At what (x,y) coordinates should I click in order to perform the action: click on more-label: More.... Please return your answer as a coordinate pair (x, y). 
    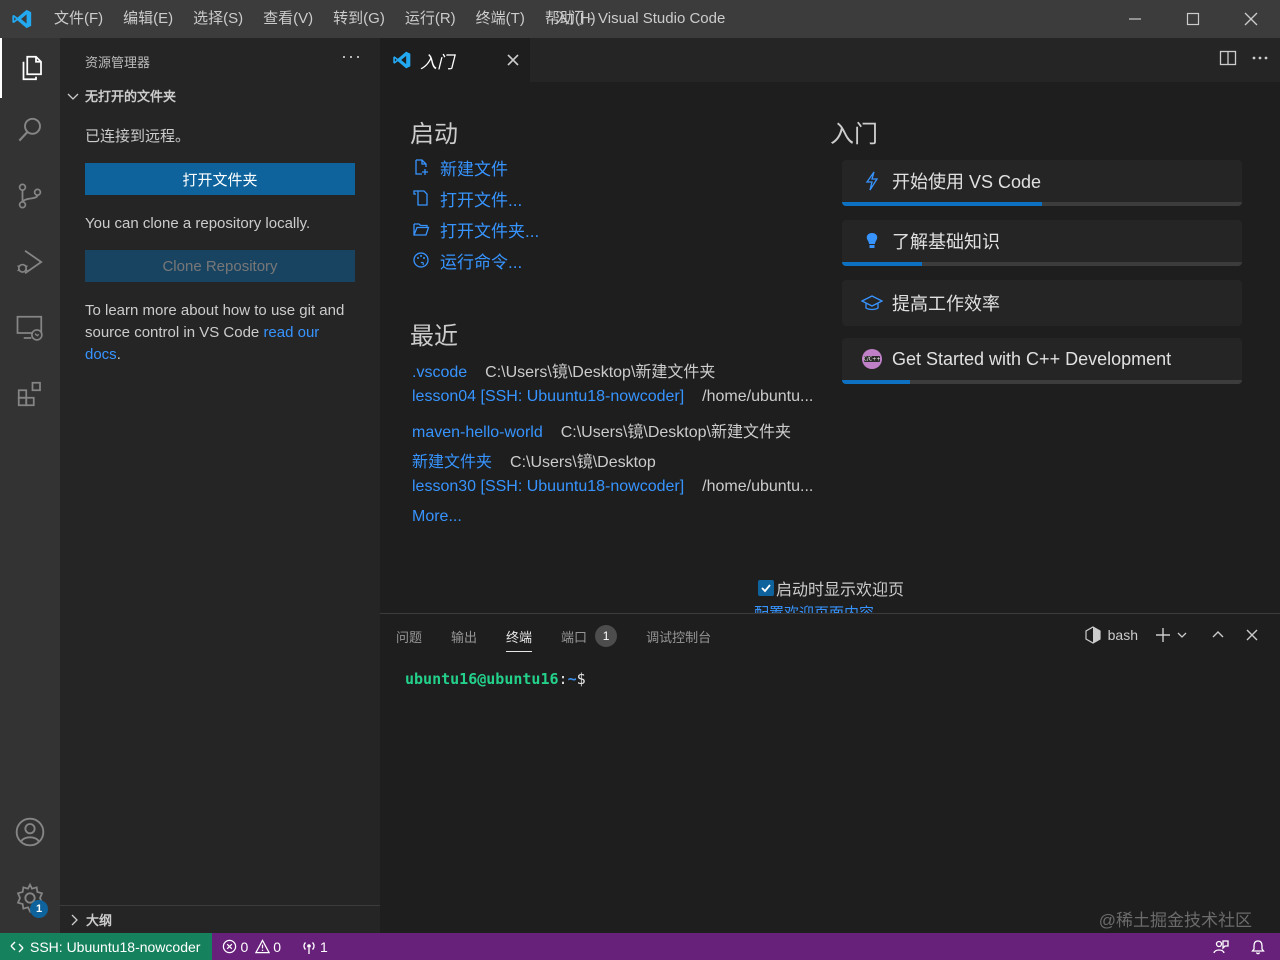
    Looking at the image, I should click on (437, 516).